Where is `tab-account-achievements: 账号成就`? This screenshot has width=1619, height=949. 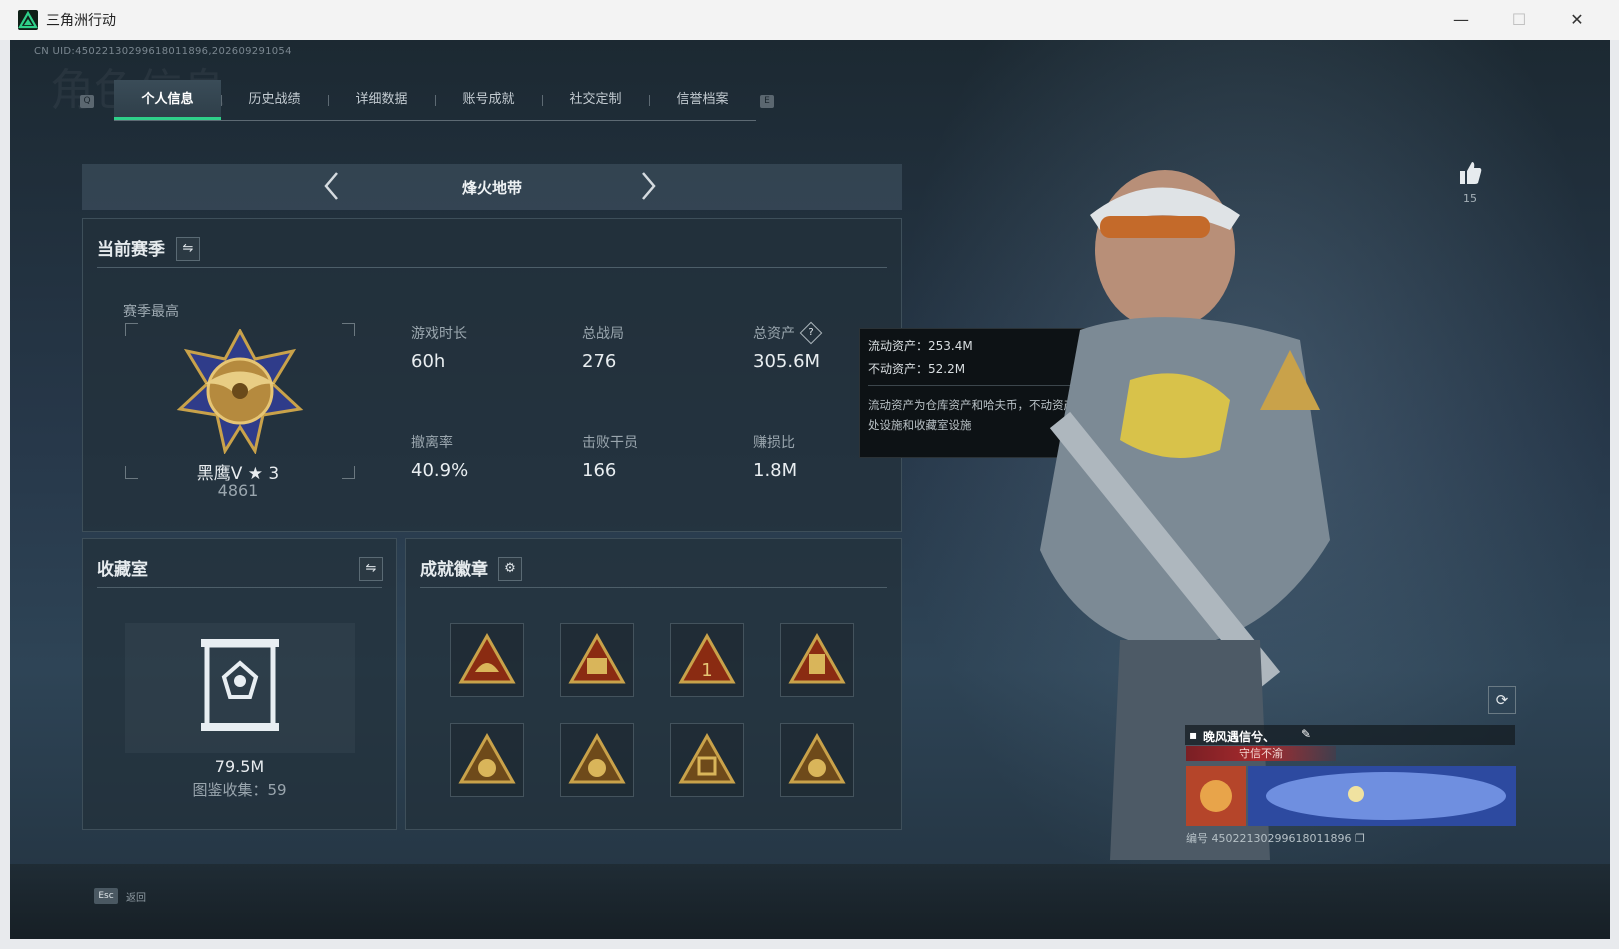 tab-account-achievements: 账号成就 is located at coordinates (488, 100).